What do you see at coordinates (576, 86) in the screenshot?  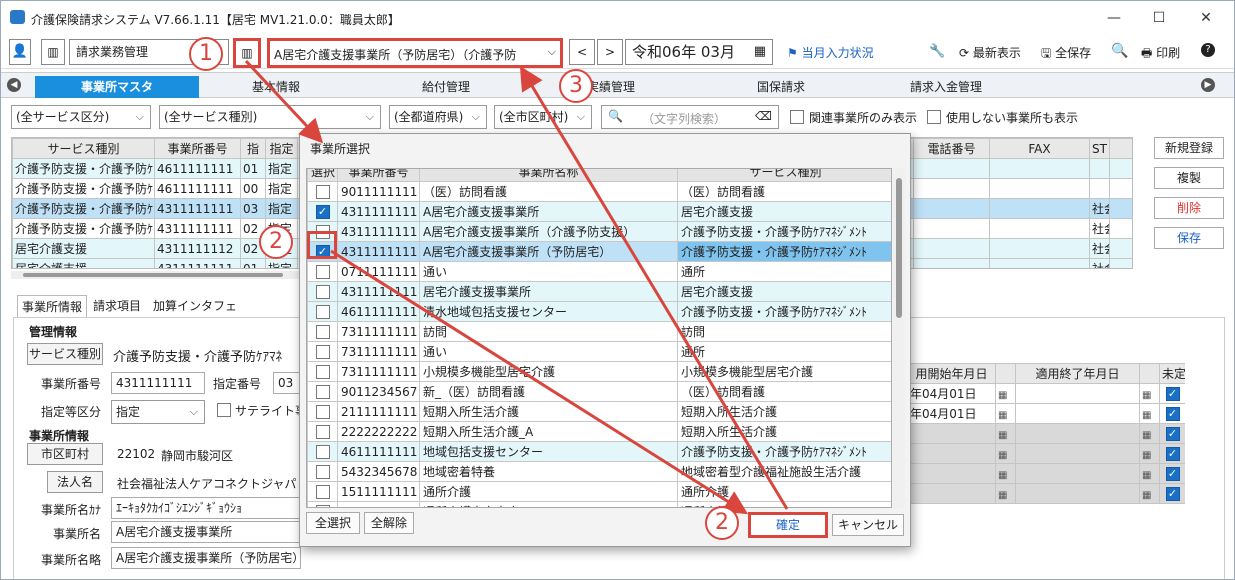 I see `callout-3: 3` at bounding box center [576, 86].